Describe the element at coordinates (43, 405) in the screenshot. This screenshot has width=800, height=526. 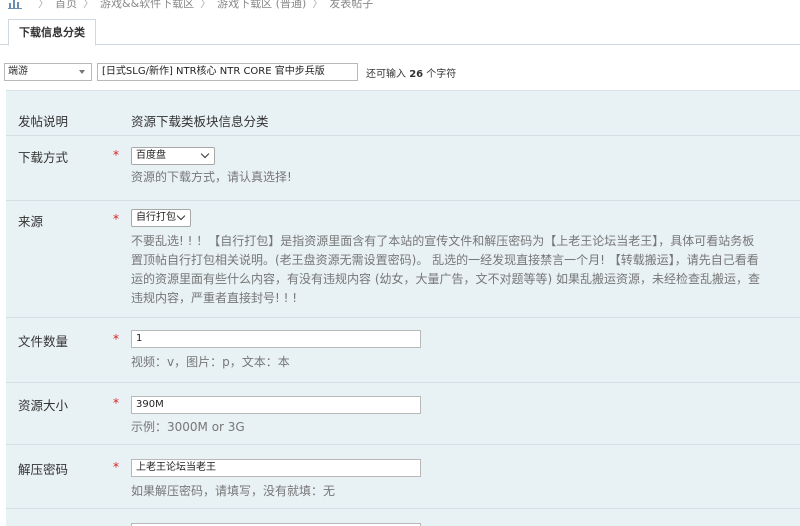
I see `size-label: 资源大小` at that location.